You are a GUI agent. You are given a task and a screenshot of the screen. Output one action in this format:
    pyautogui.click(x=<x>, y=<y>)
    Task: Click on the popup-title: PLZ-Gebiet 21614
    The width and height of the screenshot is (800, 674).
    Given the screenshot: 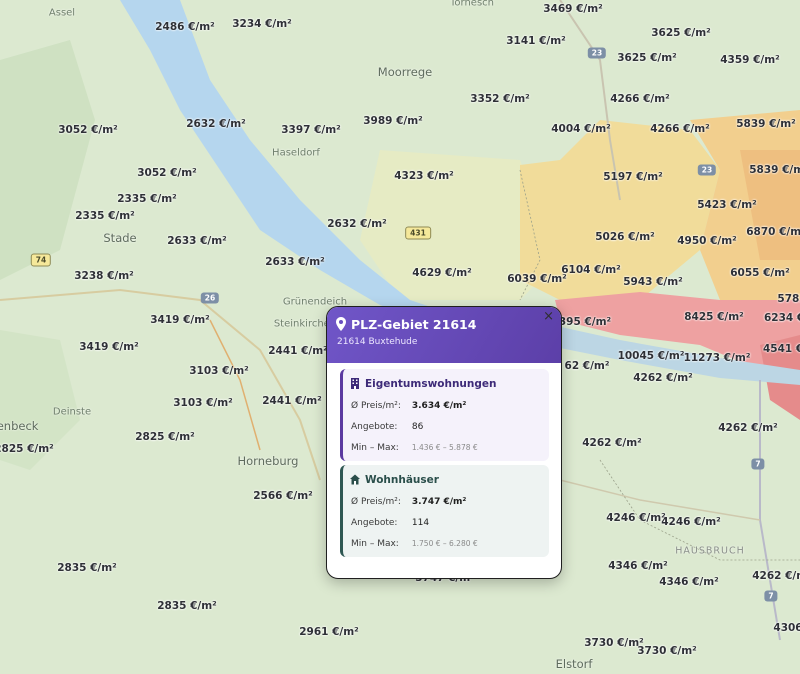 What is the action you would take?
    pyautogui.click(x=414, y=324)
    